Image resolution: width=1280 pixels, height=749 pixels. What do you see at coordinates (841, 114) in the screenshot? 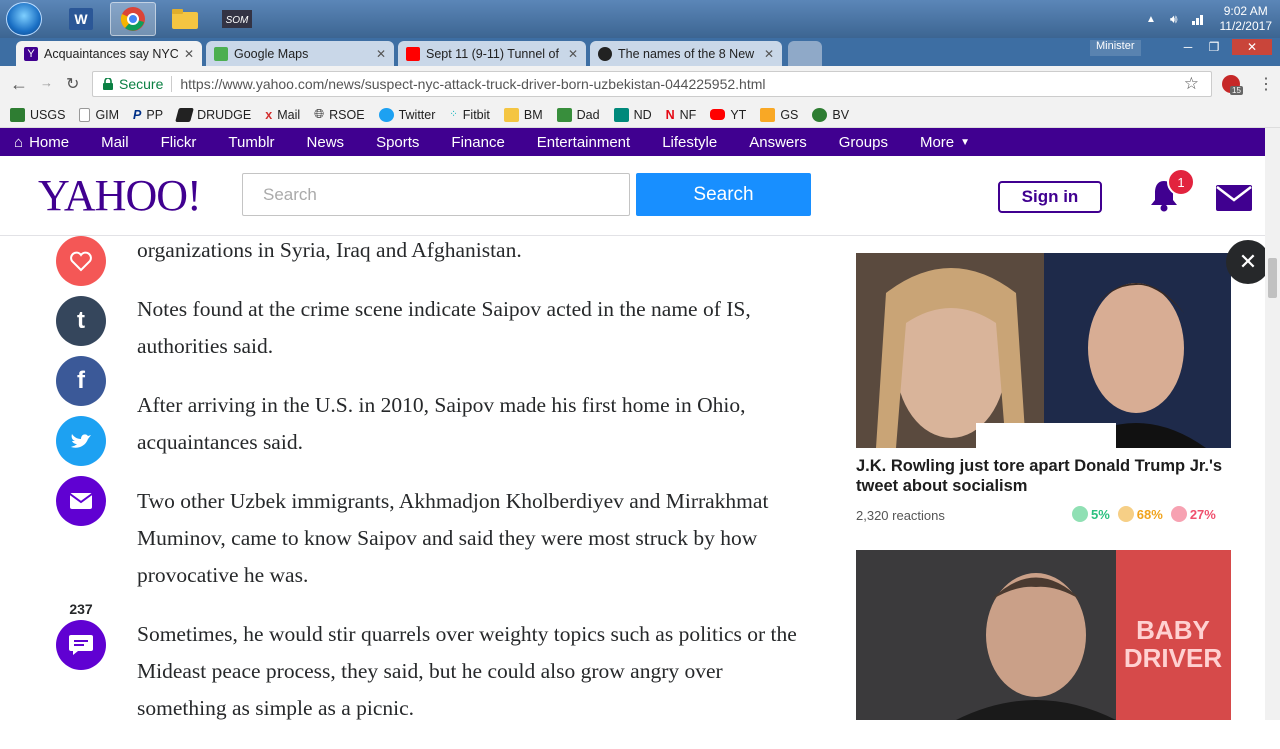
I see `bookmark-label: BV` at bounding box center [841, 114].